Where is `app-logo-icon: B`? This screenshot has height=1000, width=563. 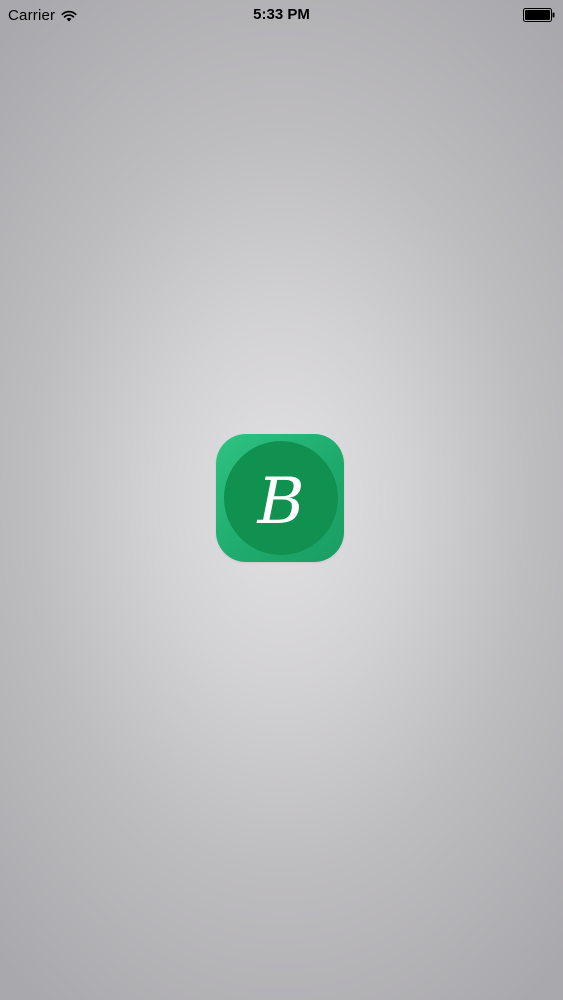
app-logo-icon: B is located at coordinates (280, 498).